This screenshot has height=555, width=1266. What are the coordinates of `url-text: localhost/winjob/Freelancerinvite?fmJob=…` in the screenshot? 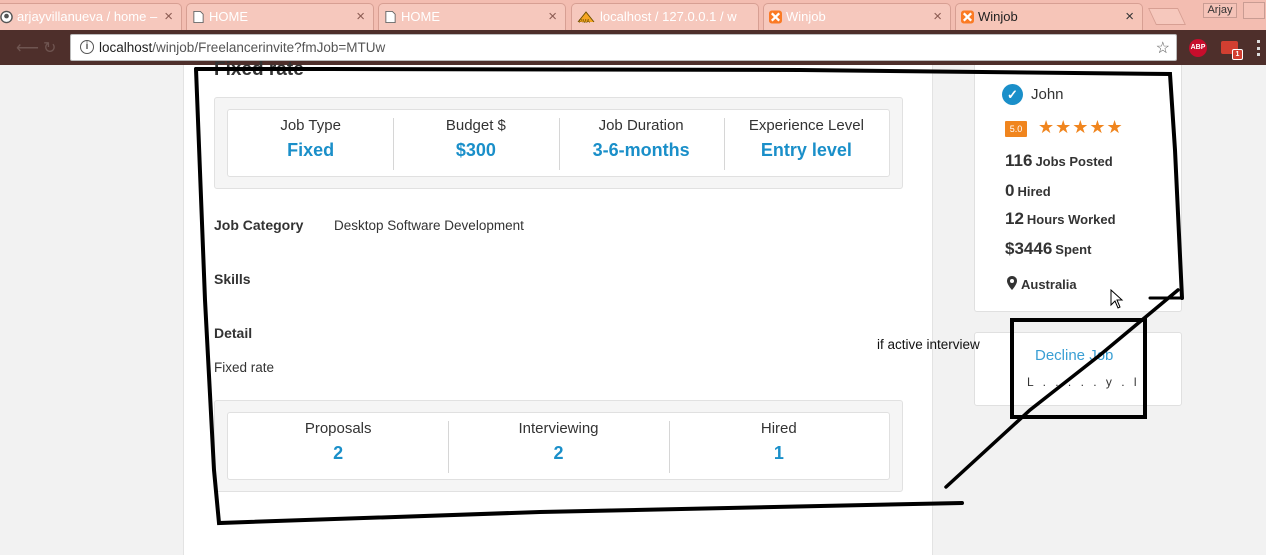 It's located at (242, 47).